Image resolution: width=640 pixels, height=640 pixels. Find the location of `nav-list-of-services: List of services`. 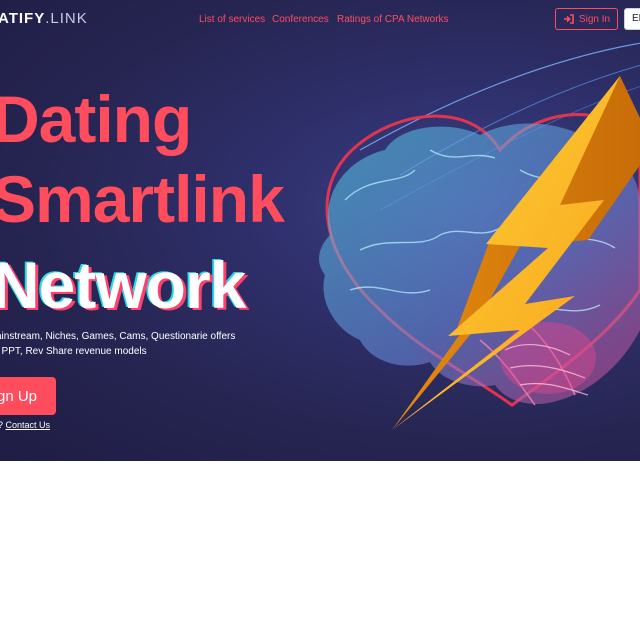

nav-list-of-services: List of services is located at coordinates (232, 19).